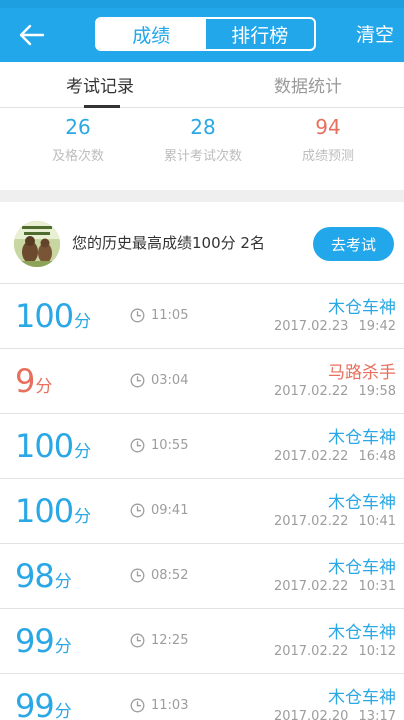  I want to click on stat-total-exams: 28 累计考试次数, so click(203, 139).